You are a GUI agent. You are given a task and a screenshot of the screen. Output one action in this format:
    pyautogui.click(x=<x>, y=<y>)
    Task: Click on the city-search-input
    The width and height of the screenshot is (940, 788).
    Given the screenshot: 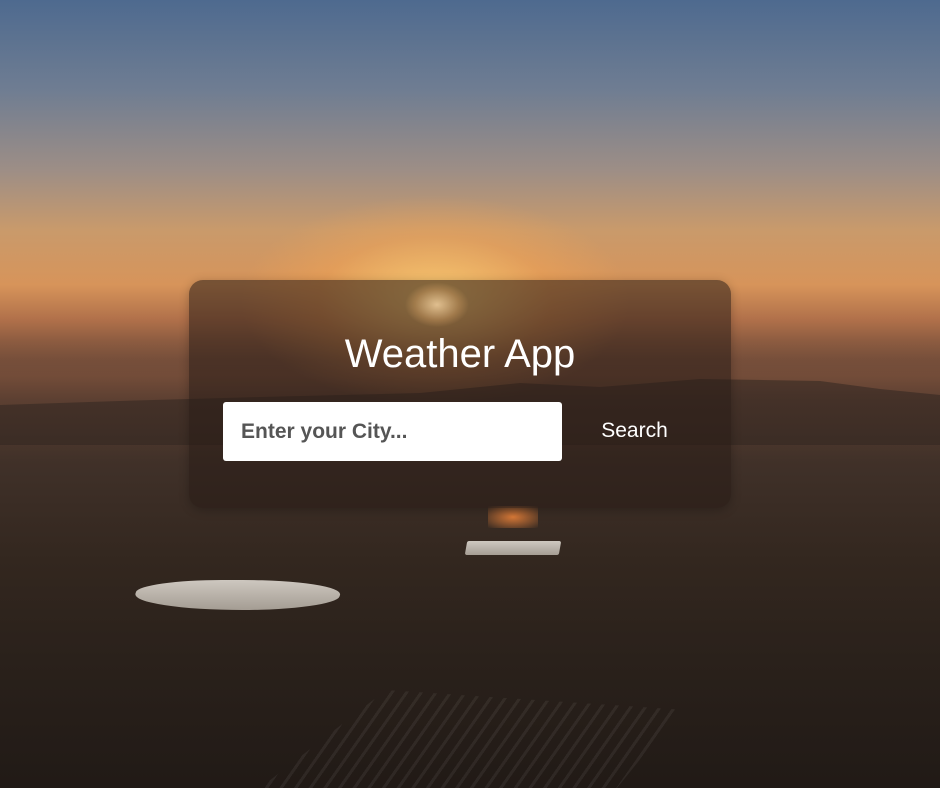 What is the action you would take?
    pyautogui.click(x=392, y=431)
    